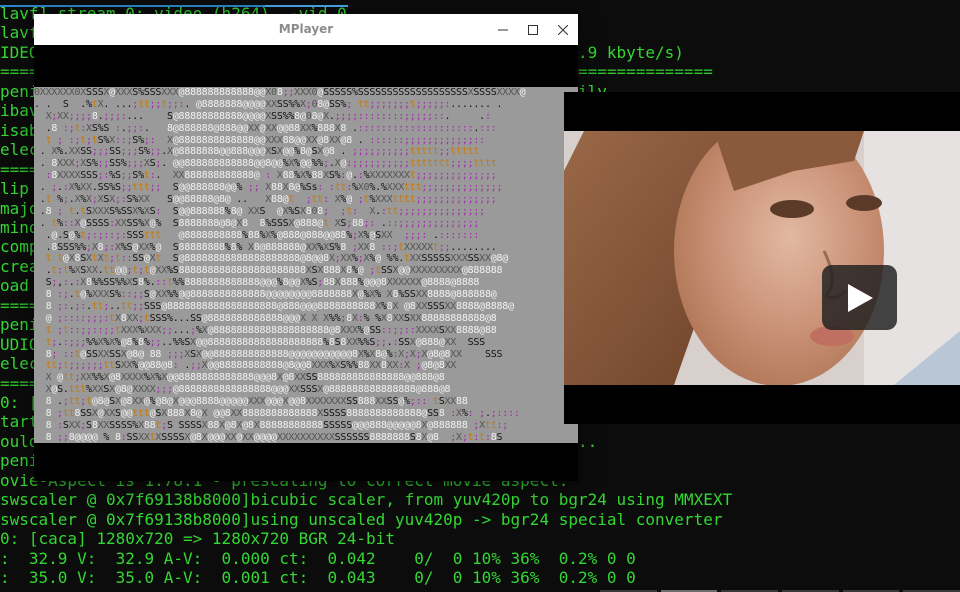 Image resolution: width=960 pixels, height=592 pixels. What do you see at coordinates (503, 29) in the screenshot?
I see `minimize-icon` at bounding box center [503, 29].